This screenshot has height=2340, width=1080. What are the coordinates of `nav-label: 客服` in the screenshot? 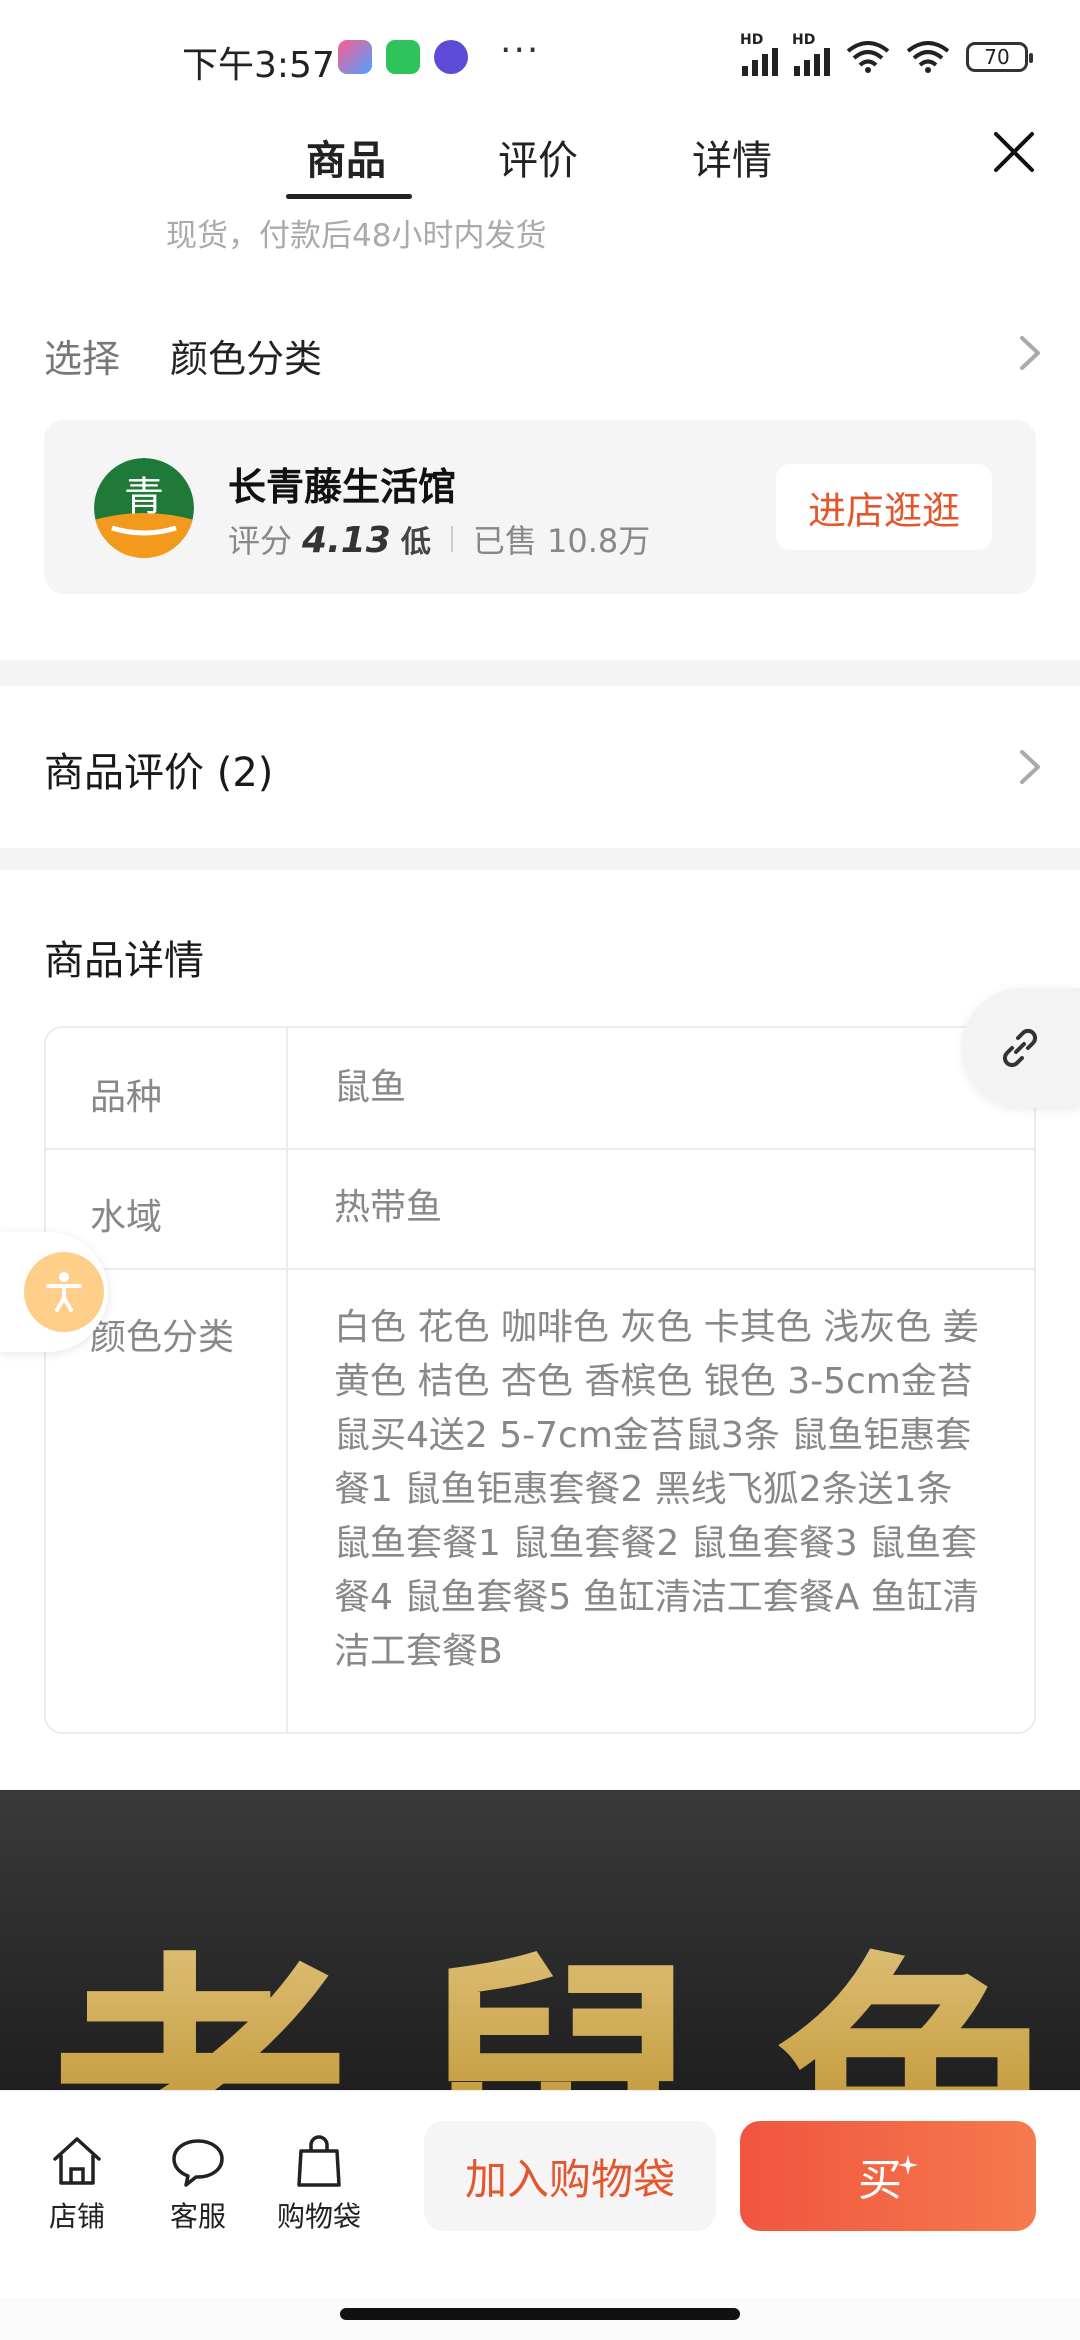 It's located at (197, 2216).